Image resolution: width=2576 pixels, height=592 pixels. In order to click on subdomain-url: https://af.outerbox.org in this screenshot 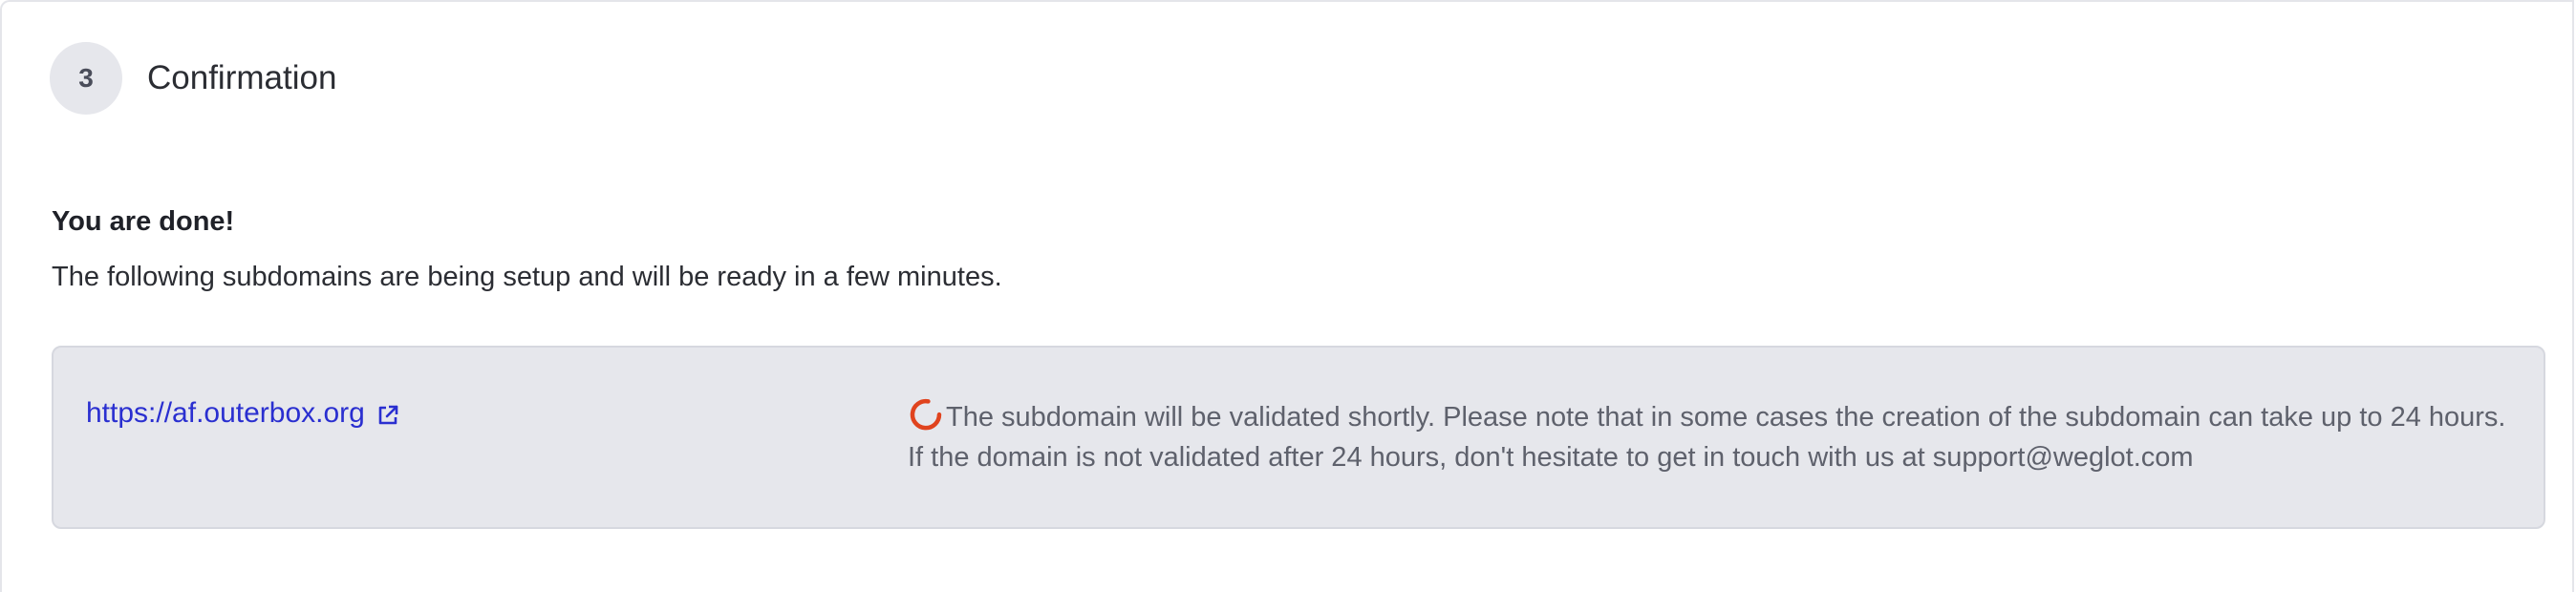, I will do `click(225, 413)`.